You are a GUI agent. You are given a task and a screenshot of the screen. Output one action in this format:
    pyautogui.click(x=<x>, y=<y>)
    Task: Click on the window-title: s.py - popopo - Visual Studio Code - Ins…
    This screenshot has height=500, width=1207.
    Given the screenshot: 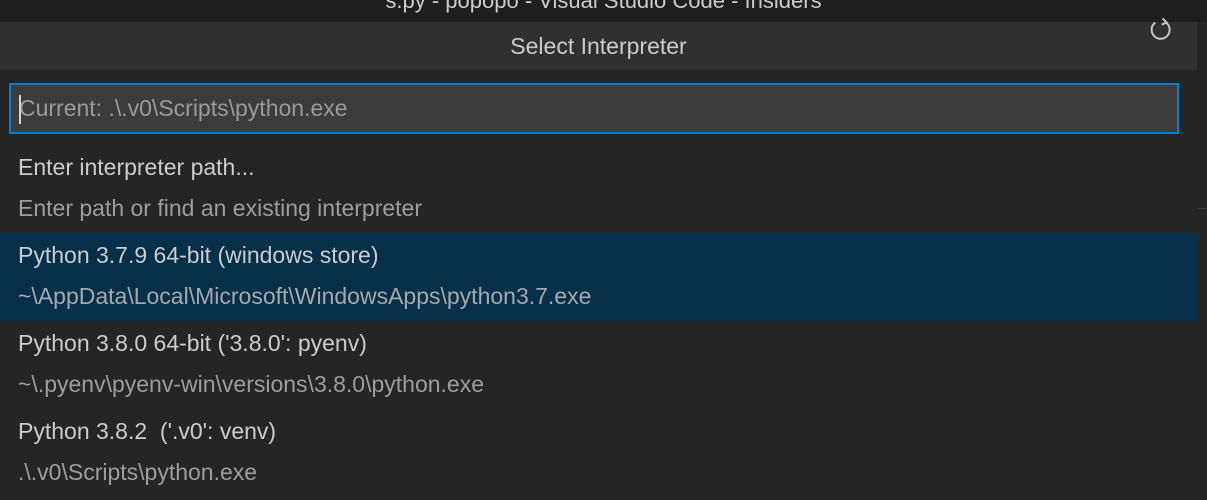 What is the action you would take?
    pyautogui.click(x=603, y=6)
    